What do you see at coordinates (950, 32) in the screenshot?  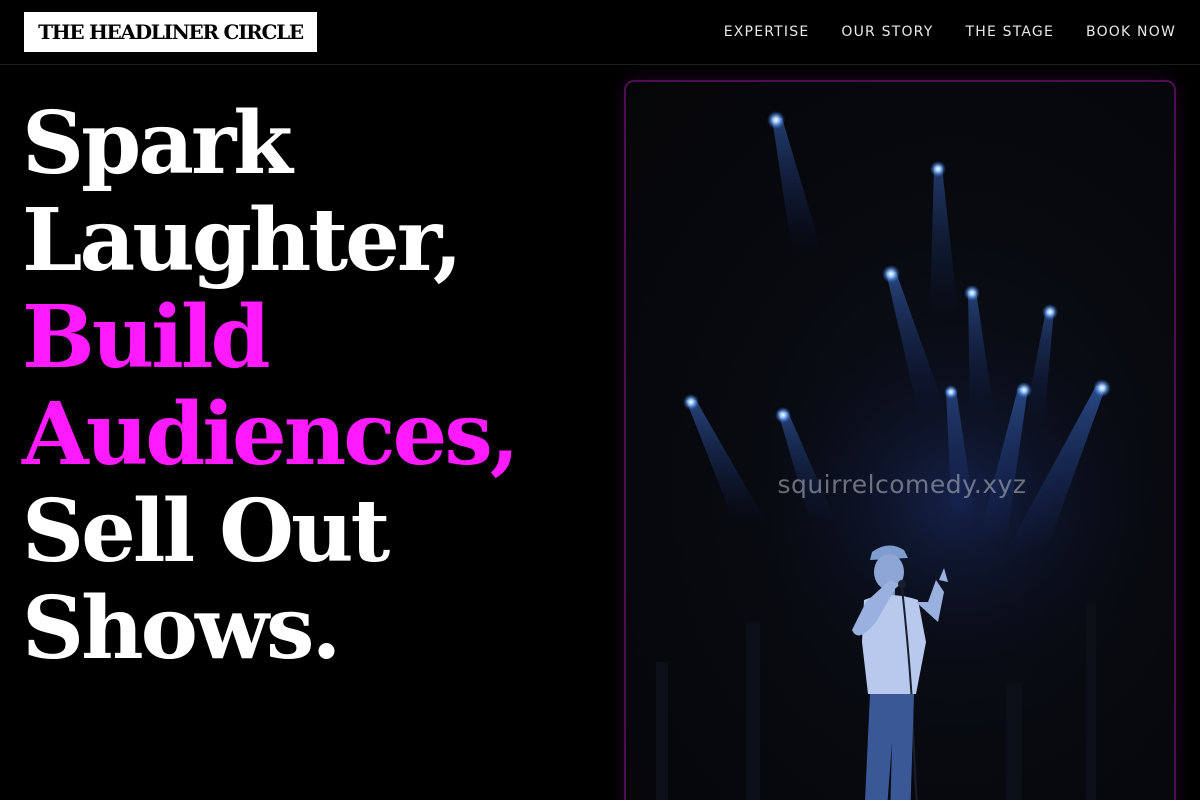 I see `main-nav: EXPERTISE OUR STORY THE STAGE BOOK NOW` at bounding box center [950, 32].